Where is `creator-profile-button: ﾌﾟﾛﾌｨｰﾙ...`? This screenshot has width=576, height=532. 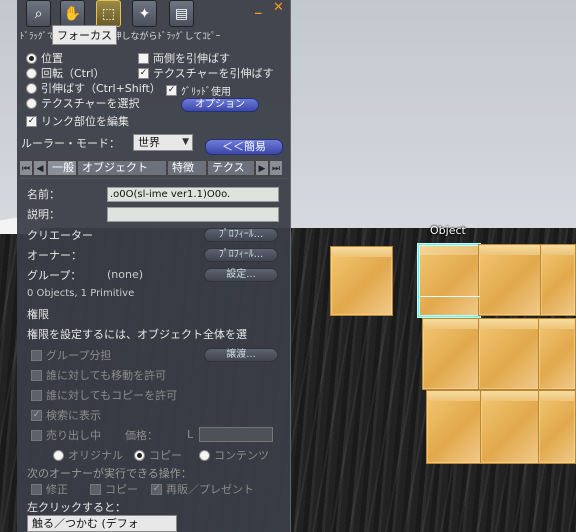
creator-profile-button: ﾌﾟﾛﾌｨｰﾙ... is located at coordinates (241, 235).